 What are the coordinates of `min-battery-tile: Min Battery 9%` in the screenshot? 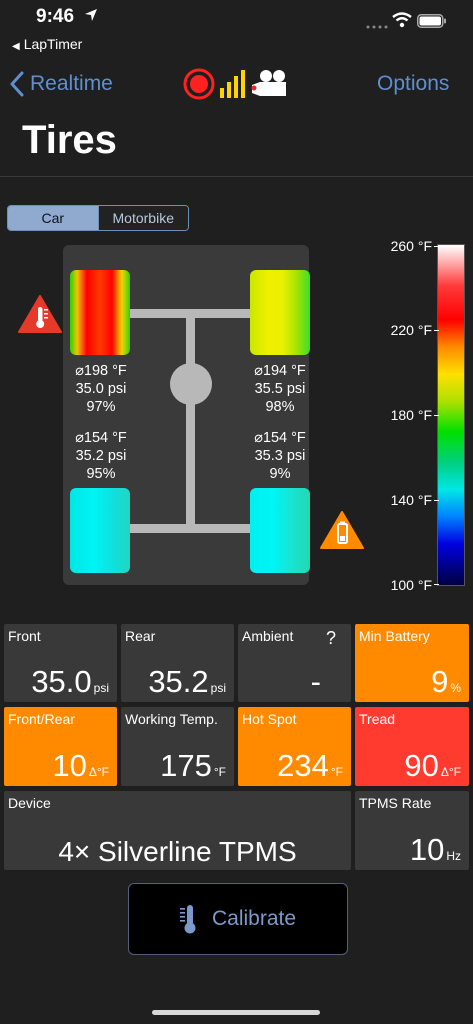 It's located at (412, 663).